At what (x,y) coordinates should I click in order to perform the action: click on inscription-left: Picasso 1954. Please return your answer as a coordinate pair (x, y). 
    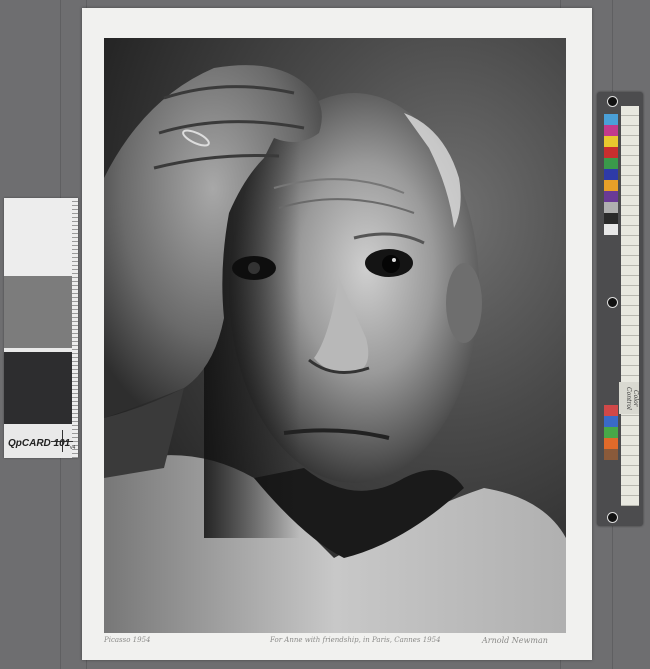
    Looking at the image, I should click on (127, 640).